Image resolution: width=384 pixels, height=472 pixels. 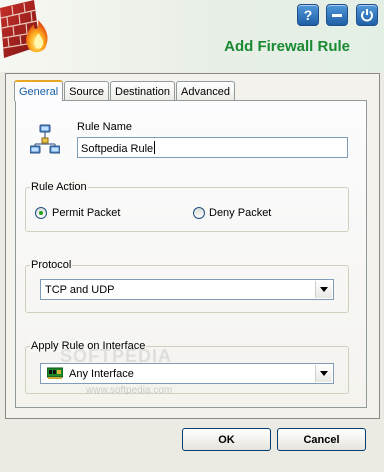 I want to click on cancel-button-label: Cancel, so click(x=321, y=439).